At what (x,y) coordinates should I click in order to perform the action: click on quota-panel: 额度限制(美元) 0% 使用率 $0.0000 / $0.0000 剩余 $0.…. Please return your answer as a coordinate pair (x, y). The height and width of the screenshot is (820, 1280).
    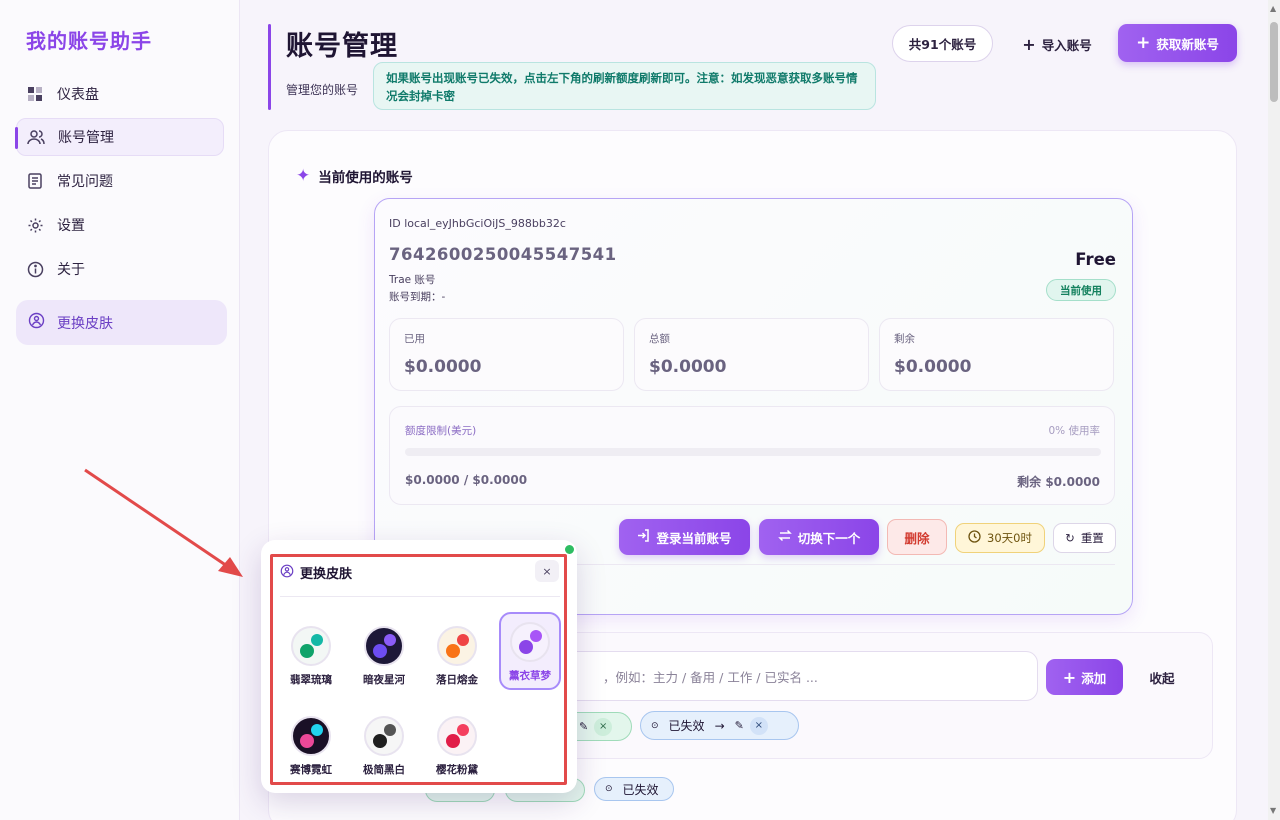
    Looking at the image, I should click on (752, 455).